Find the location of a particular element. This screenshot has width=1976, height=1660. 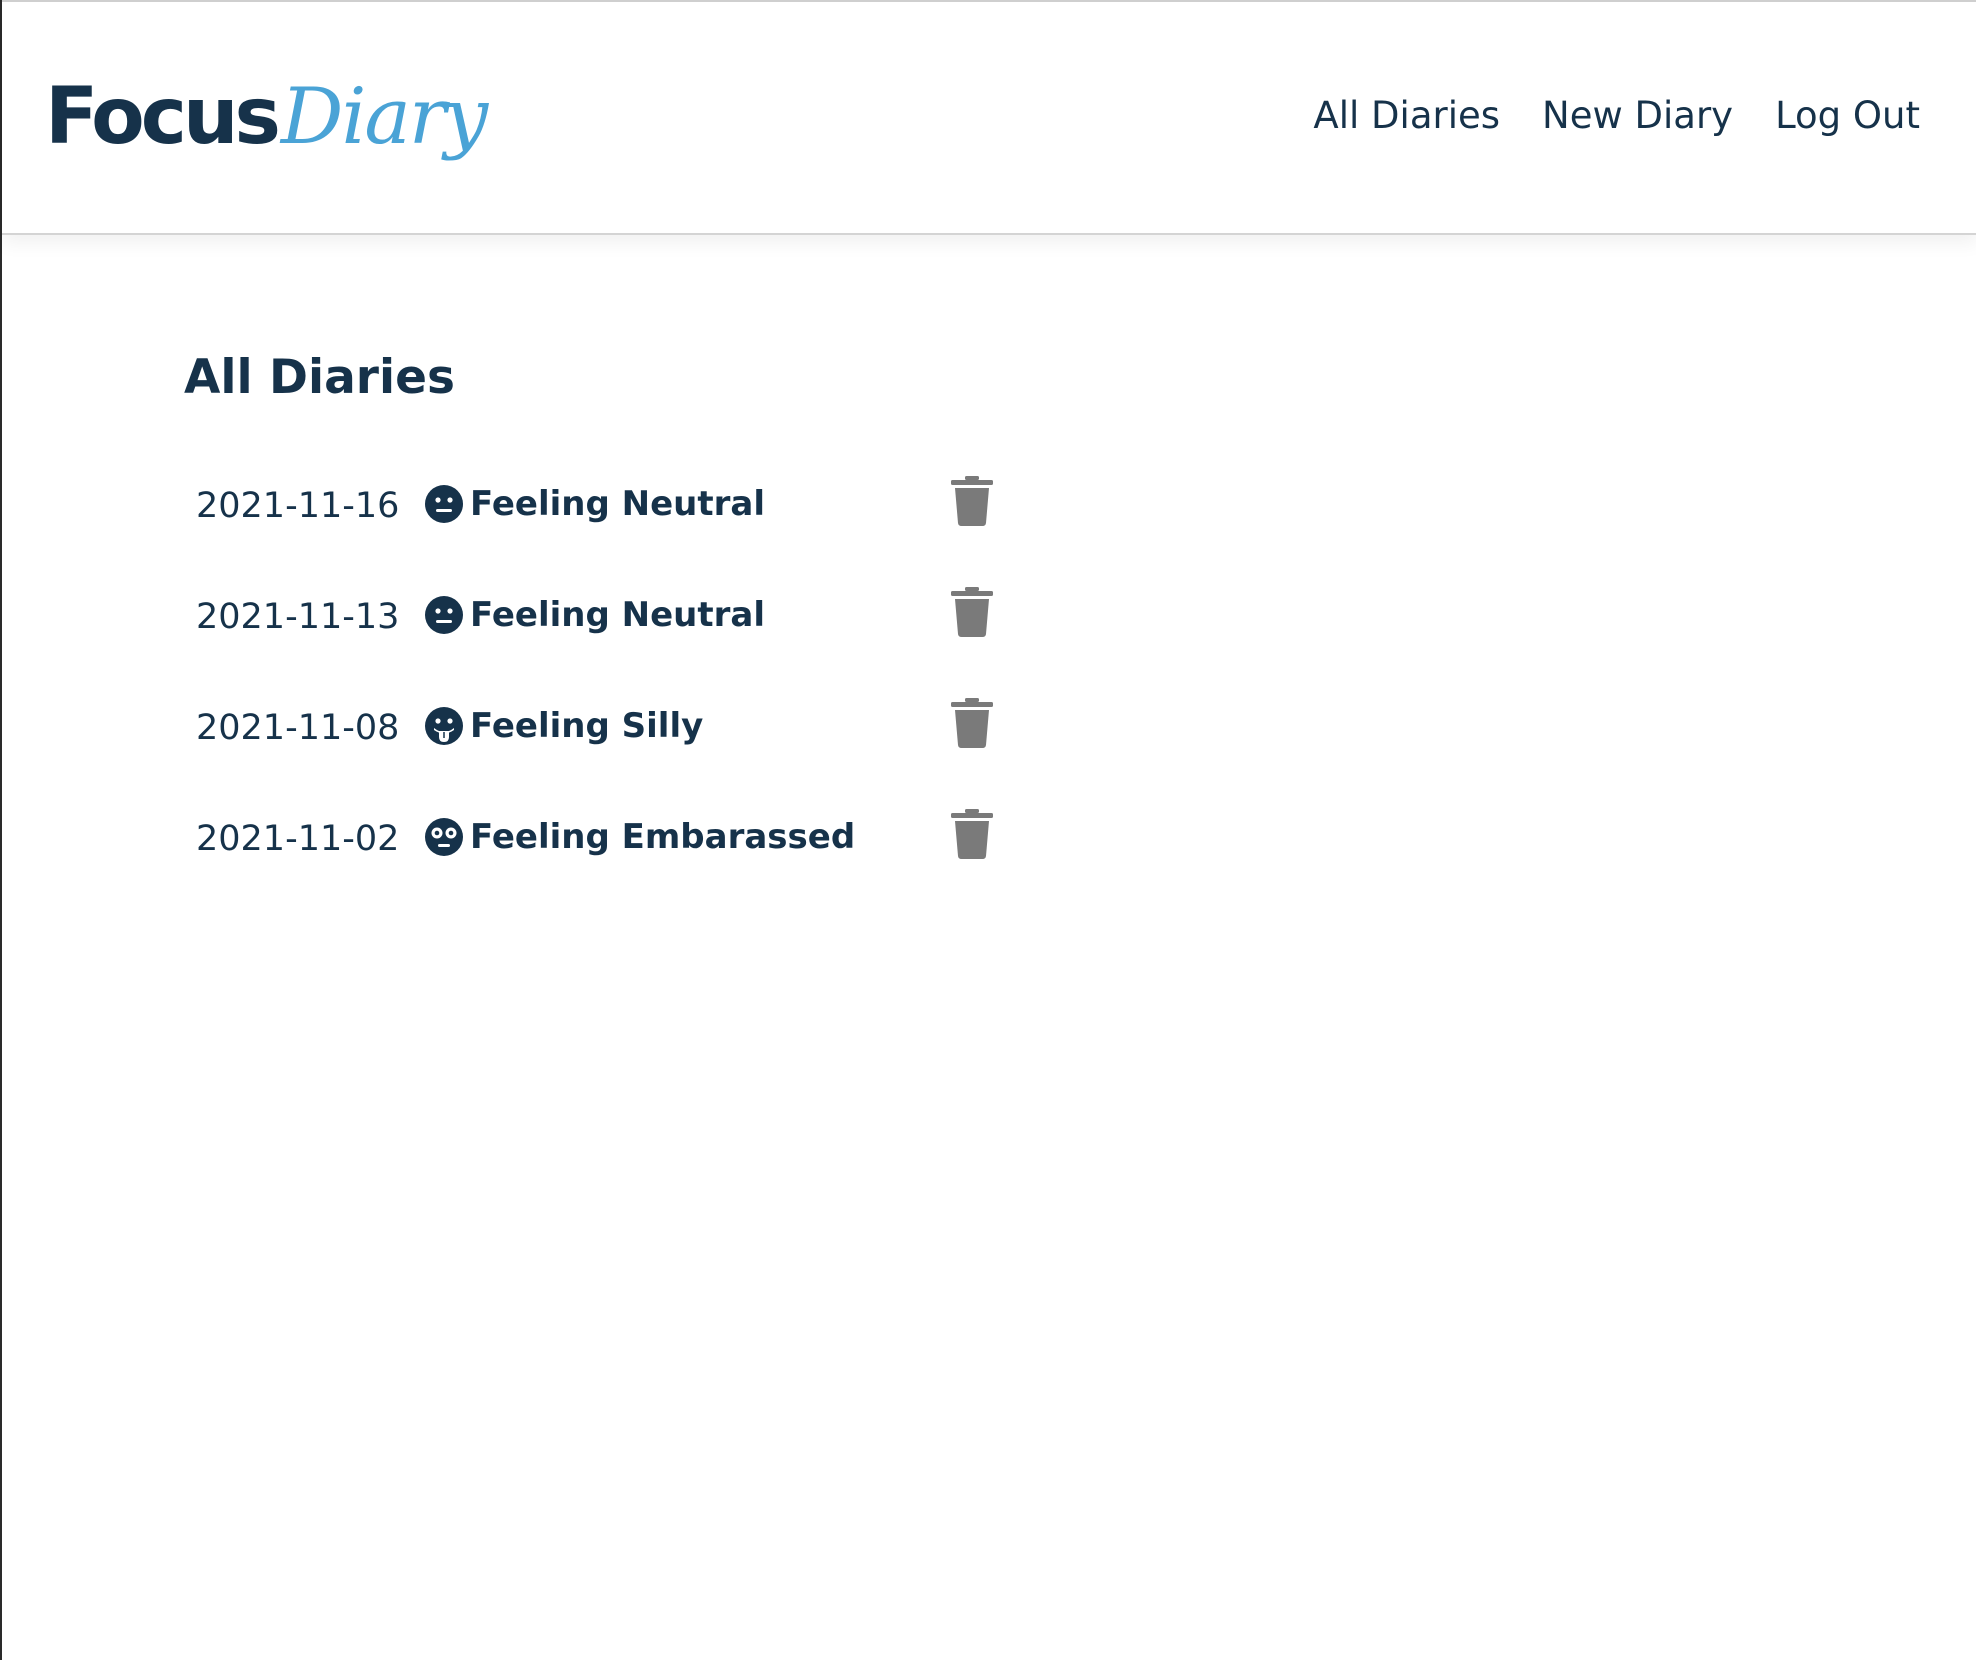

entry-mood-link: Feeling Silly is located at coordinates (563, 726).